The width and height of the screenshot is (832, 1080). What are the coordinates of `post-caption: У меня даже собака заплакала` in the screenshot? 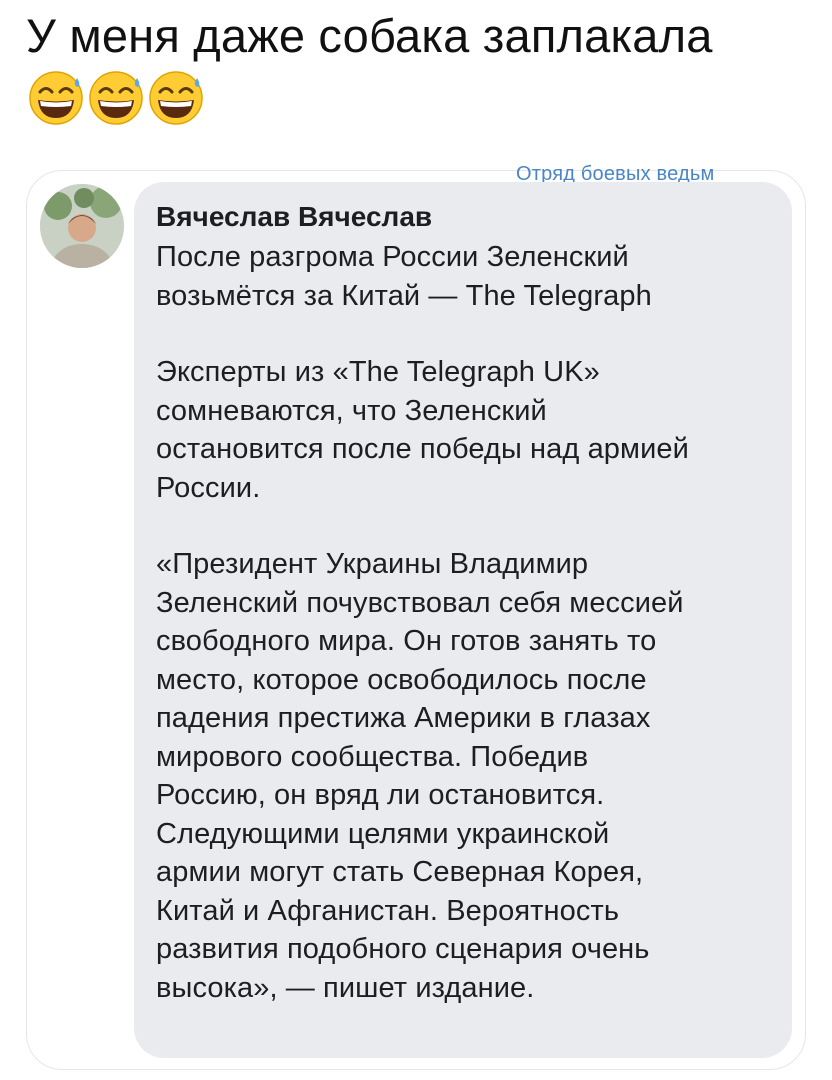 It's located at (369, 35).